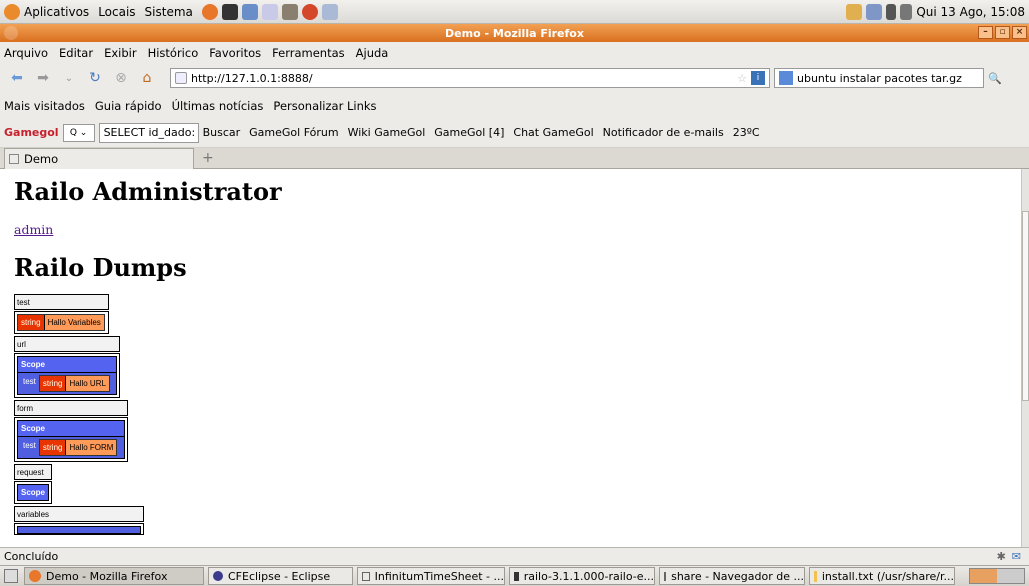 This screenshot has width=1029, height=586. Describe the element at coordinates (985, 32) in the screenshot. I see `minimize-button: –` at that location.